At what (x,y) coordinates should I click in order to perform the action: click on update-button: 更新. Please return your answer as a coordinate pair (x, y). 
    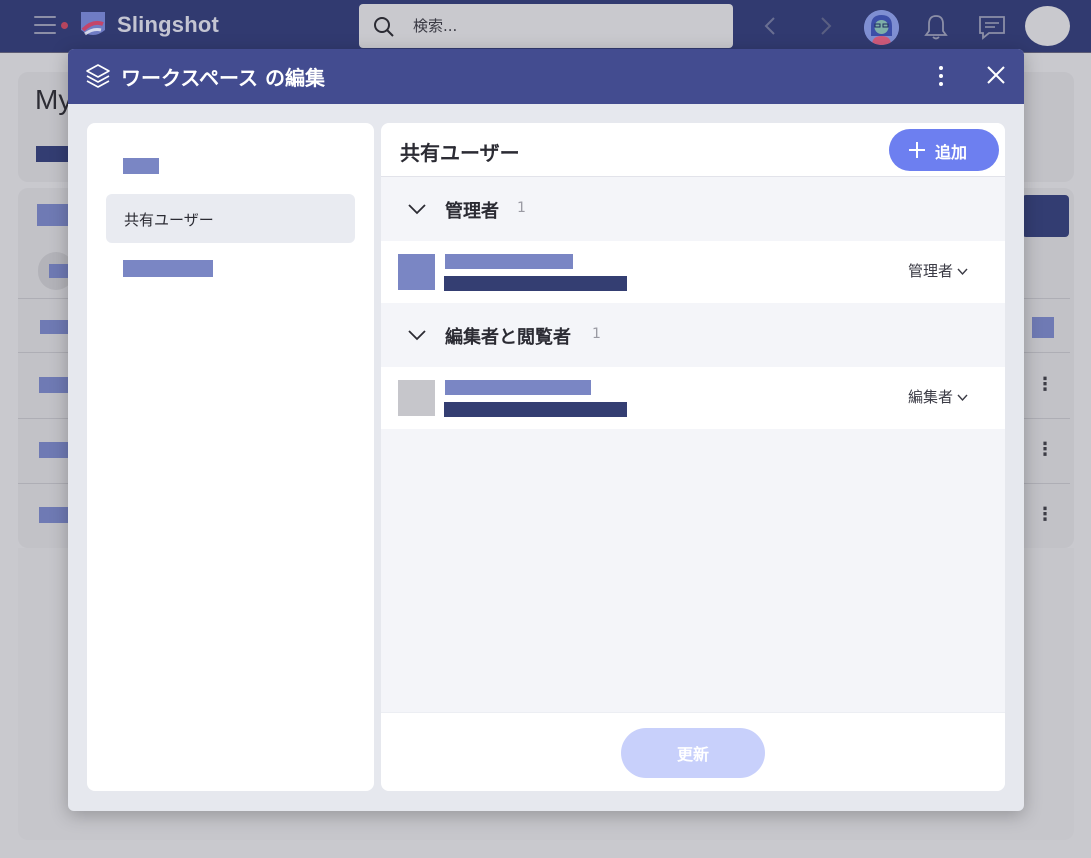
    Looking at the image, I should click on (693, 753).